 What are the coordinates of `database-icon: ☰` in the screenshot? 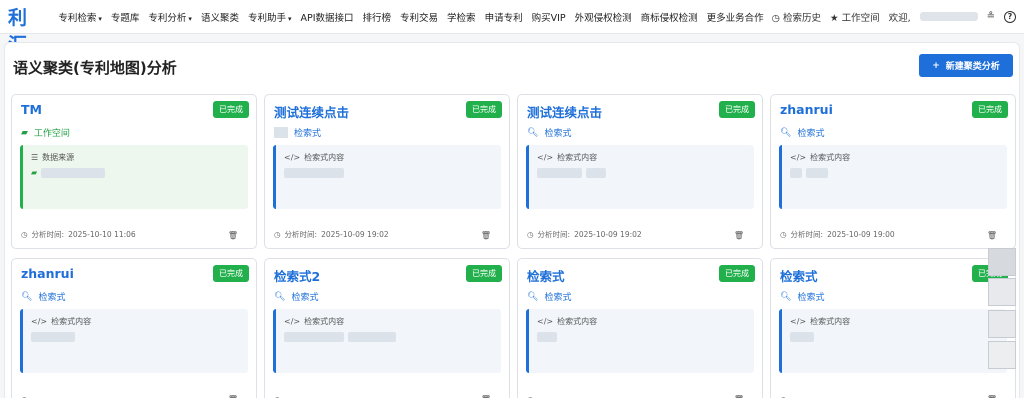 It's located at (35, 157).